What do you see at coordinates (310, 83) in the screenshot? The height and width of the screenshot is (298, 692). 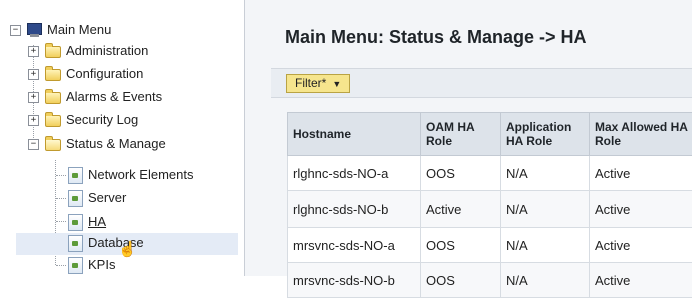 I see `filter-button-label: Filter*` at bounding box center [310, 83].